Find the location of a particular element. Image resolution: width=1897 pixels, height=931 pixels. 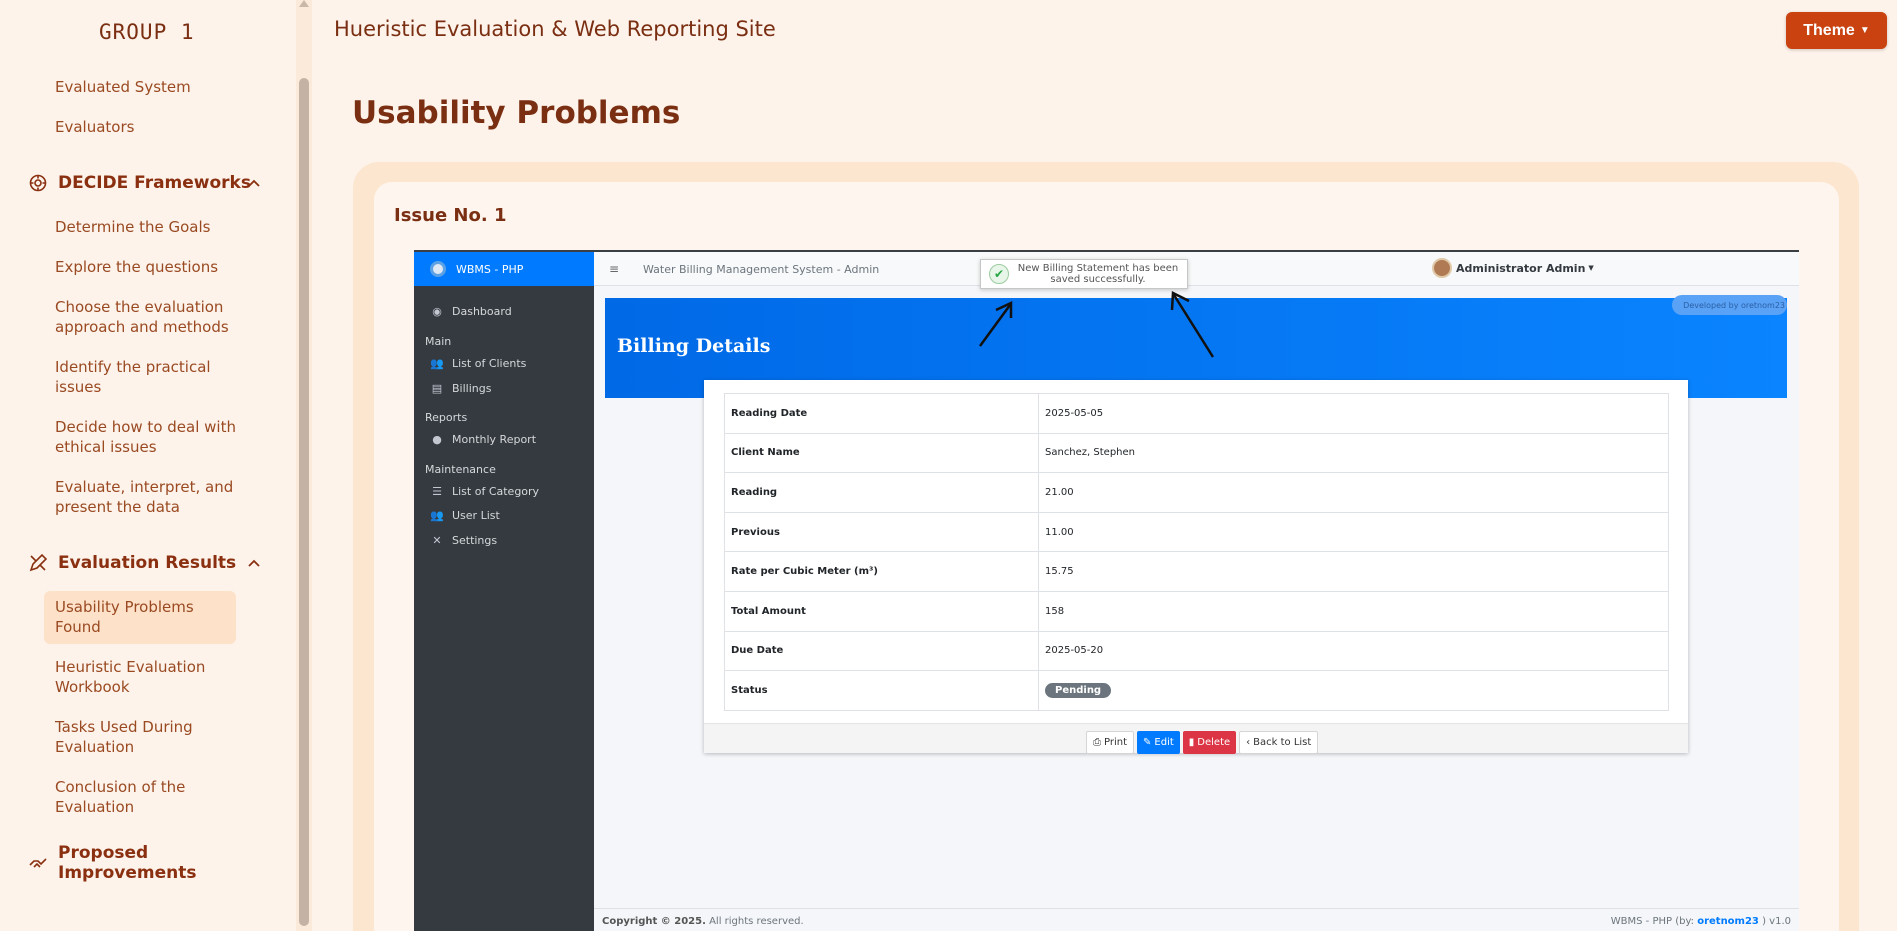

annotation-arrow-right is located at coordinates (1192, 324).